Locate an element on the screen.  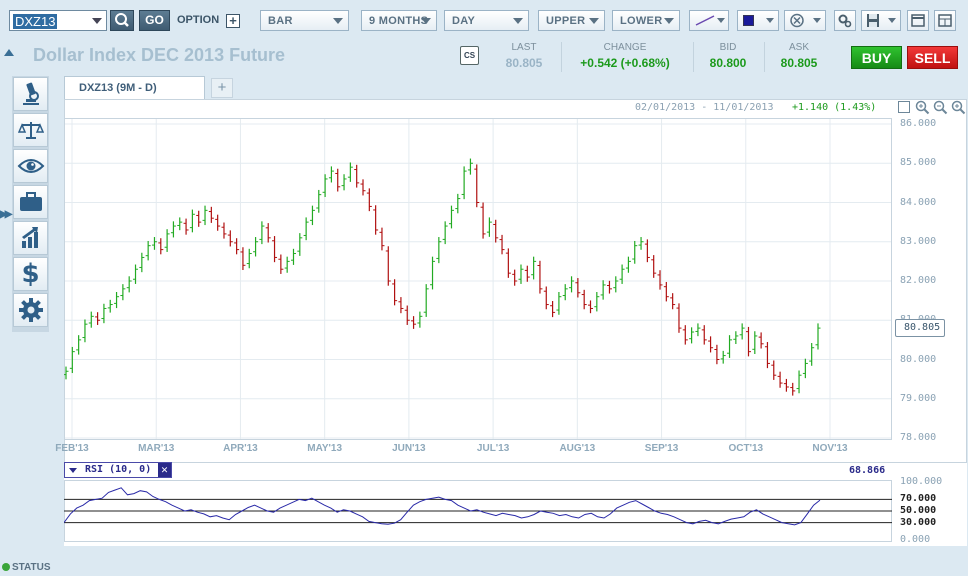
last-label: LAST is located at coordinates (524, 47).